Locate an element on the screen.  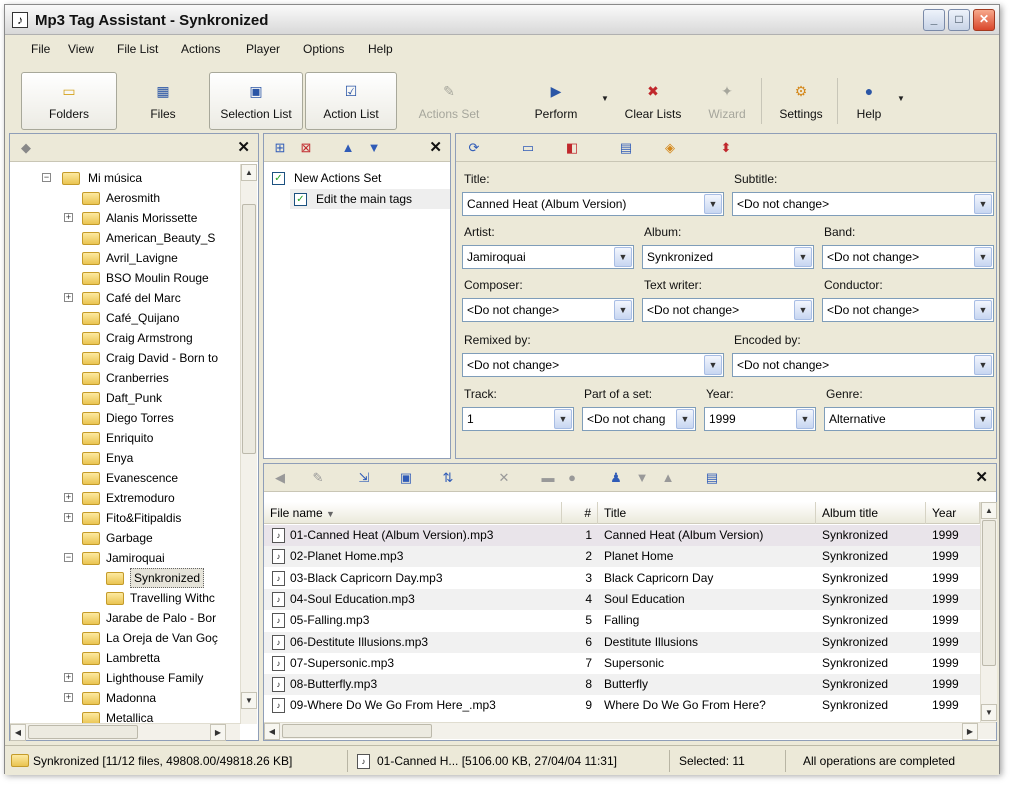
scroll-up-icon: ▲ is located at coordinates (249, 172).